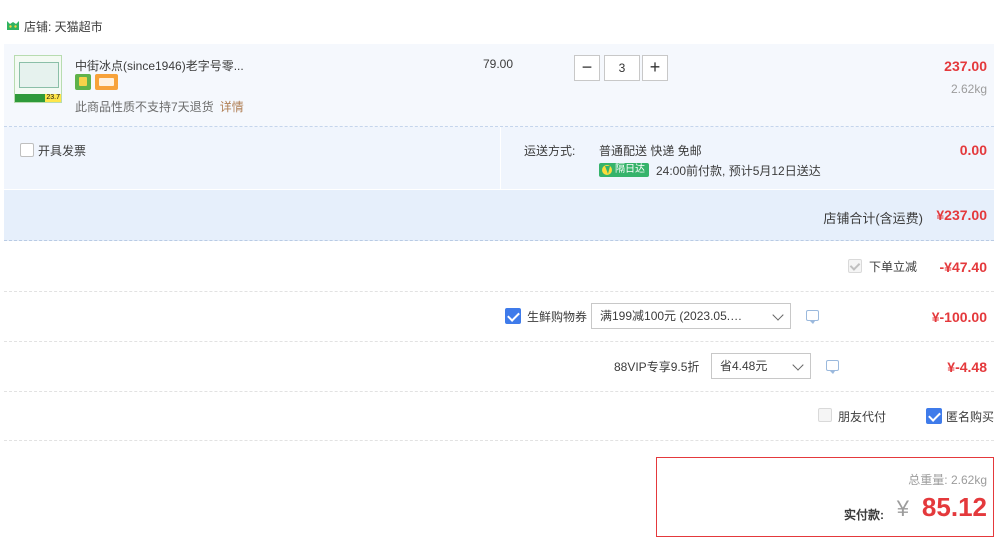 The width and height of the screenshot is (1005, 537). What do you see at coordinates (855, 266) in the screenshot?
I see `instant-discount-checkbox` at bounding box center [855, 266].